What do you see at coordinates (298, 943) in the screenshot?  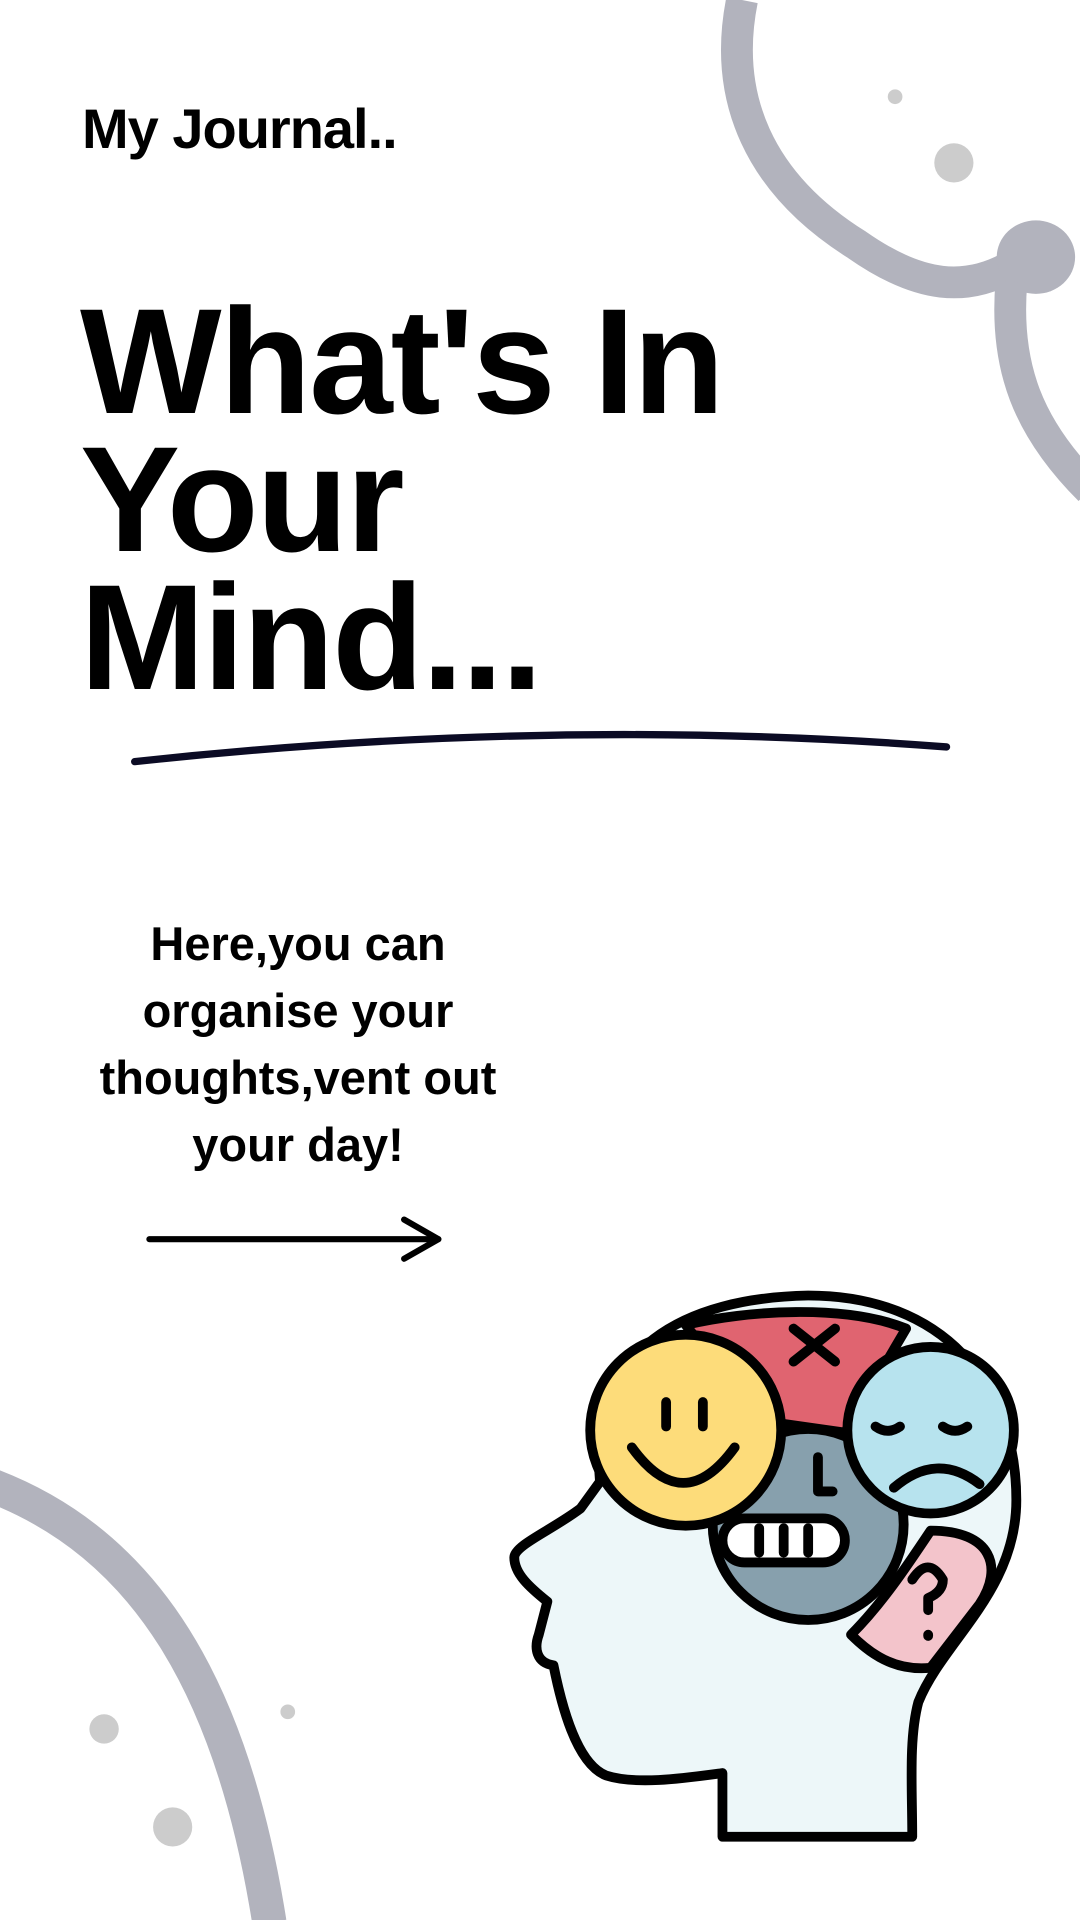 I see `intro-line: Here,you can` at bounding box center [298, 943].